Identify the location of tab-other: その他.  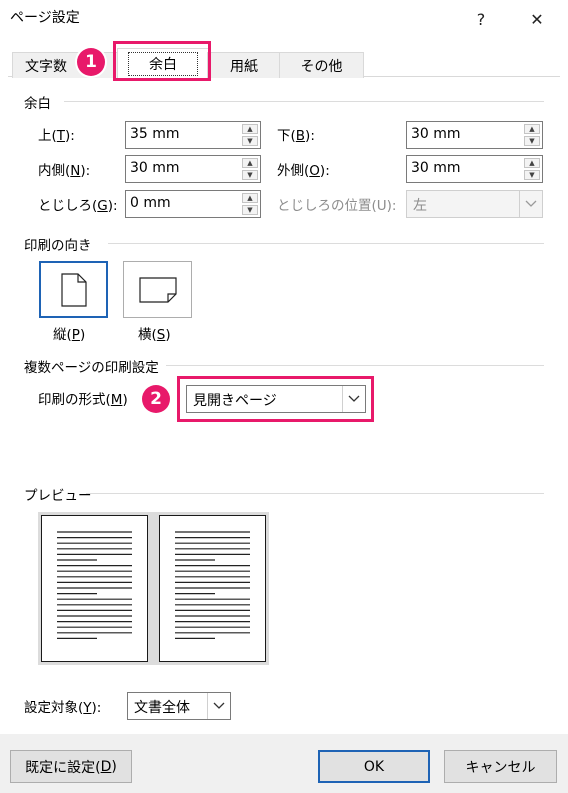
(321, 65).